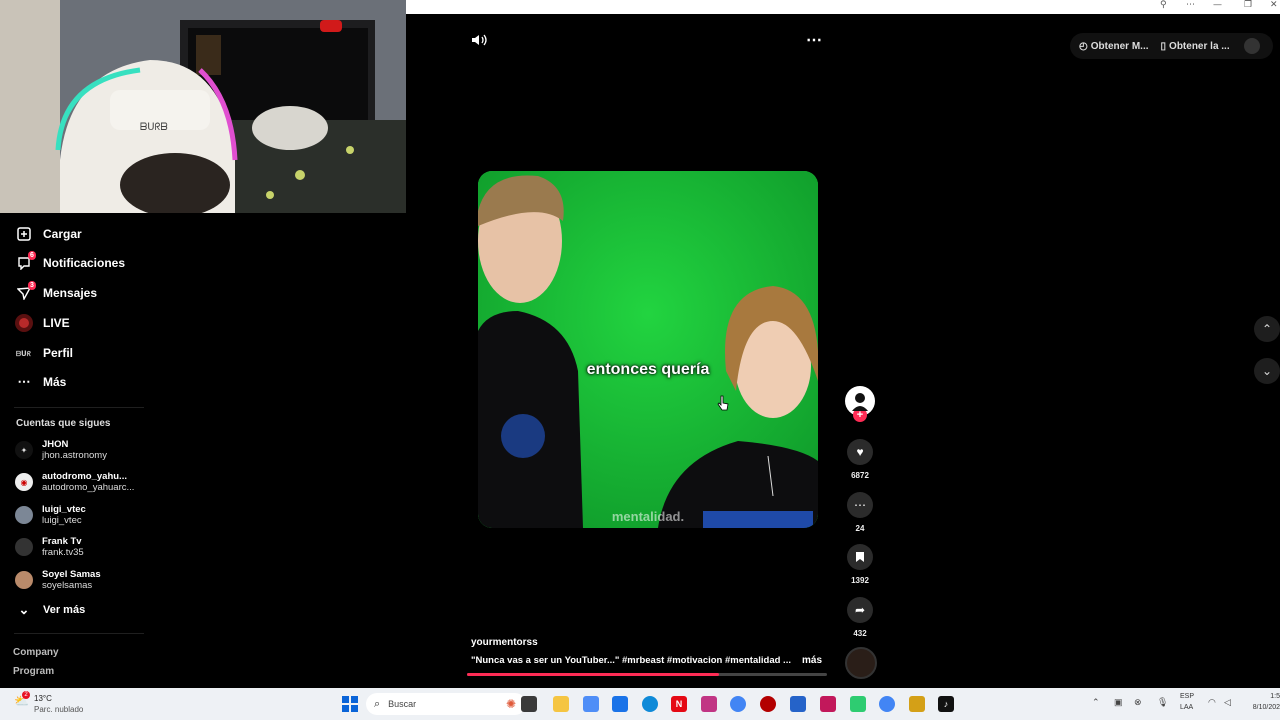 The width and height of the screenshot is (1280, 720). What do you see at coordinates (679, 704) in the screenshot?
I see `netflix-icon: N` at bounding box center [679, 704].